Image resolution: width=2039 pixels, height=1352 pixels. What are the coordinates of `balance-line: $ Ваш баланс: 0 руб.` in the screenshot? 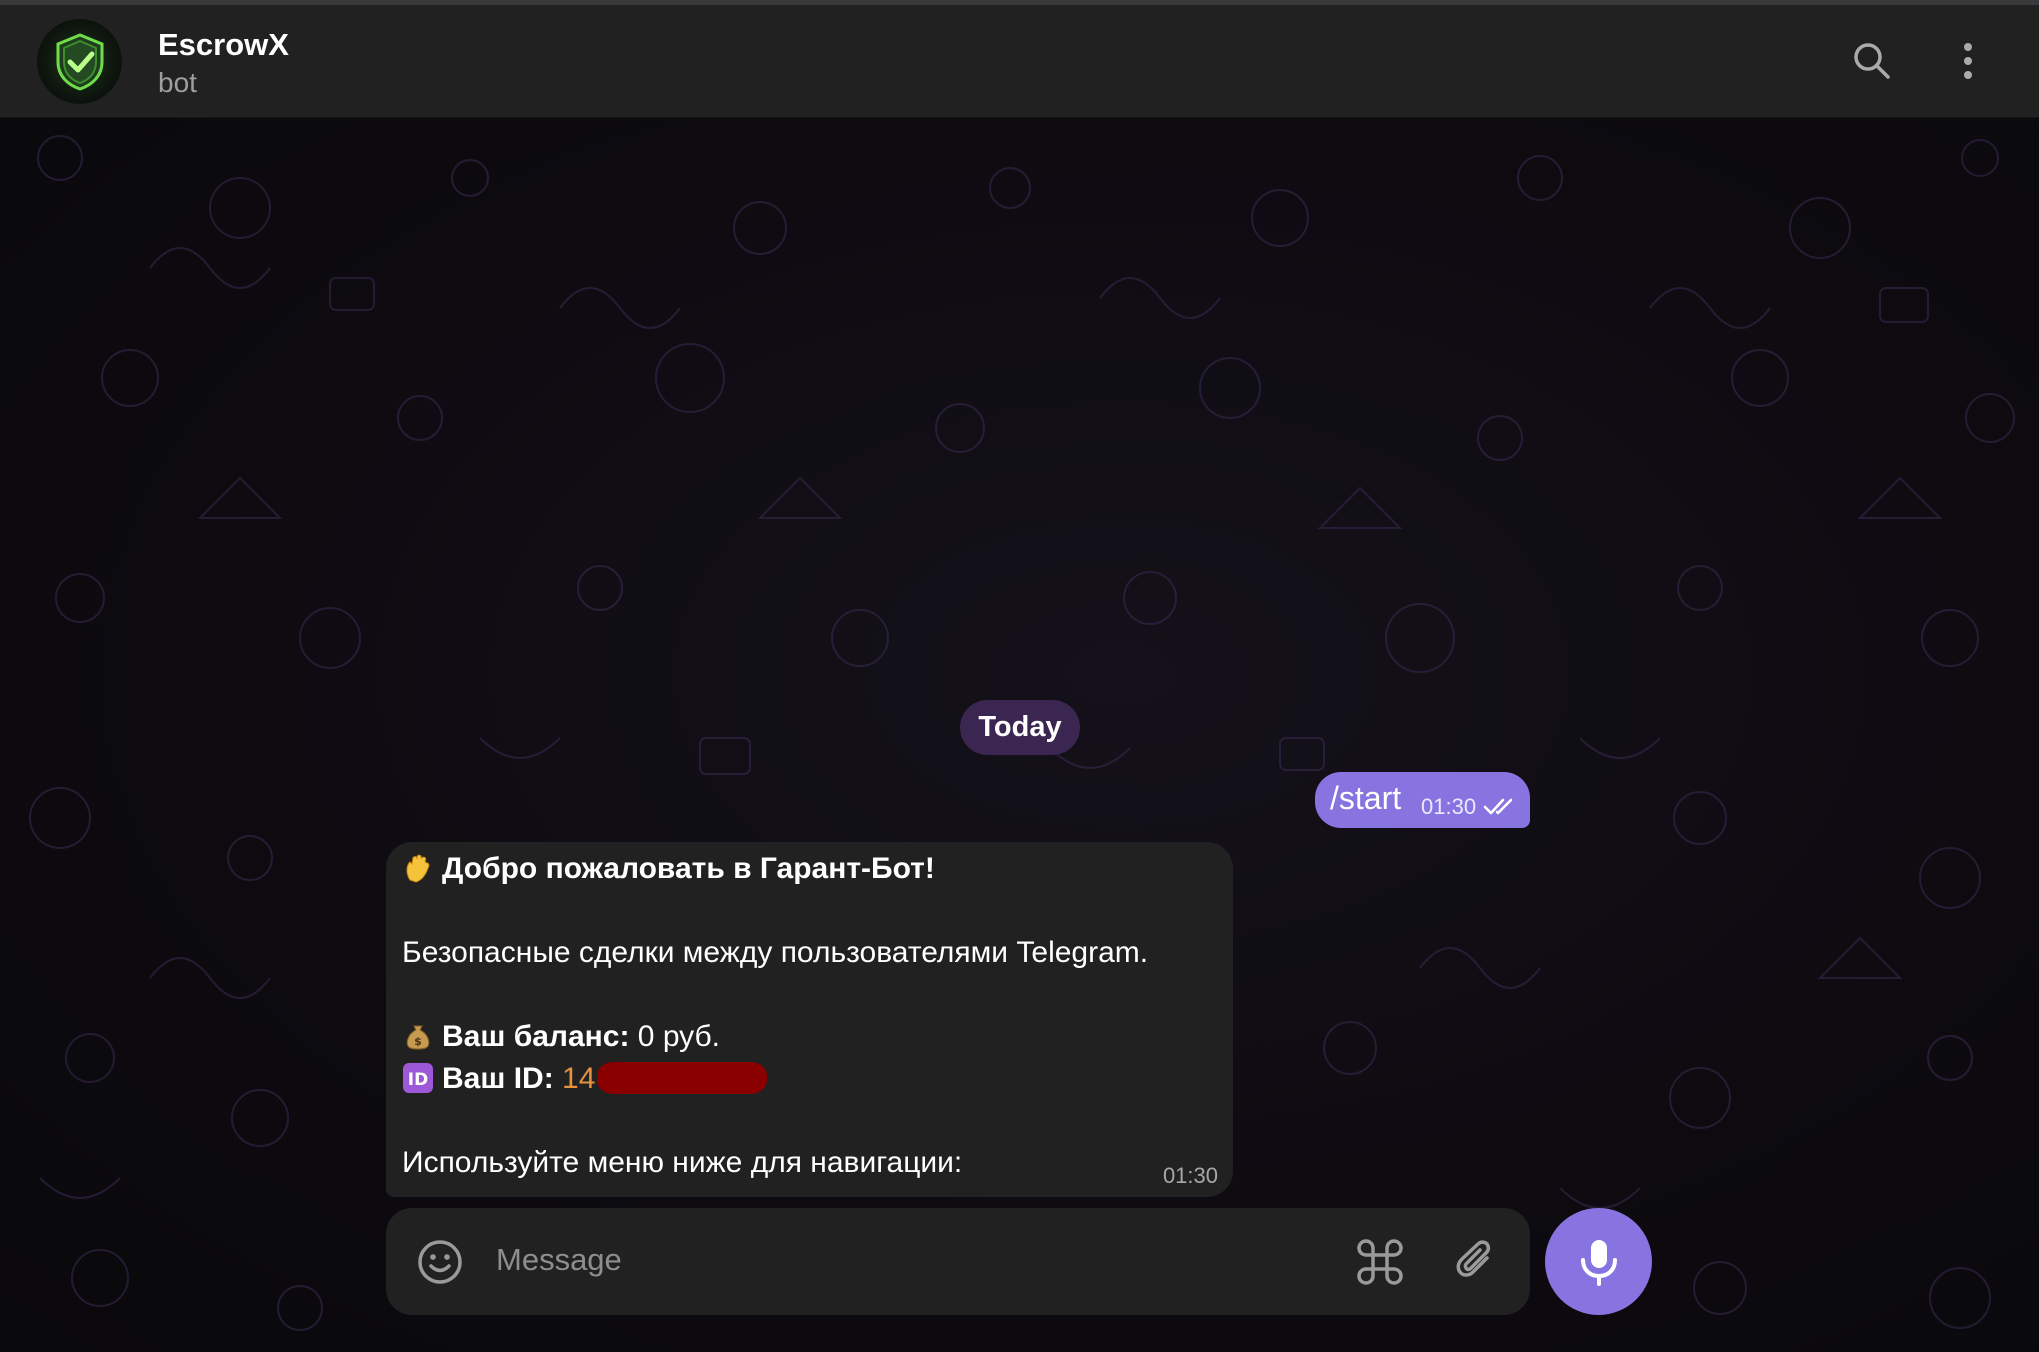 It's located at (561, 1037).